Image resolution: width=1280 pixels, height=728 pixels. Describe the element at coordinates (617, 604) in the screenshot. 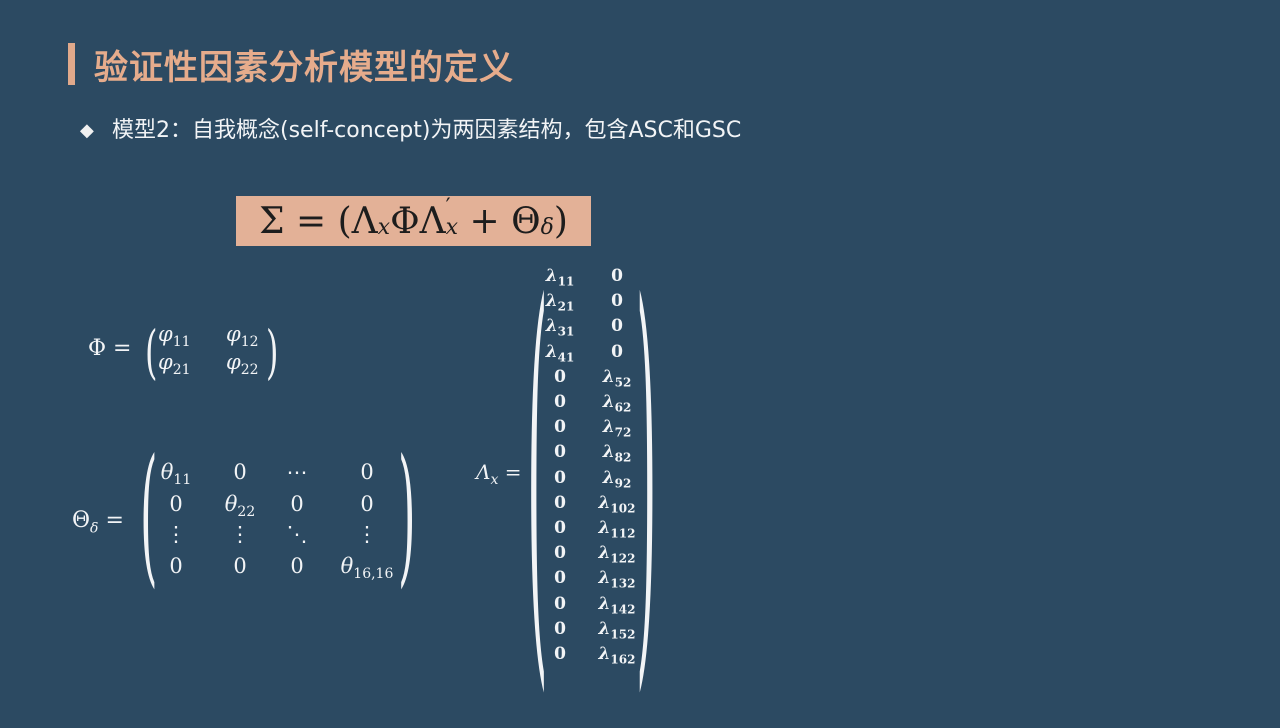

I see `lambda-cell: λ142` at that location.